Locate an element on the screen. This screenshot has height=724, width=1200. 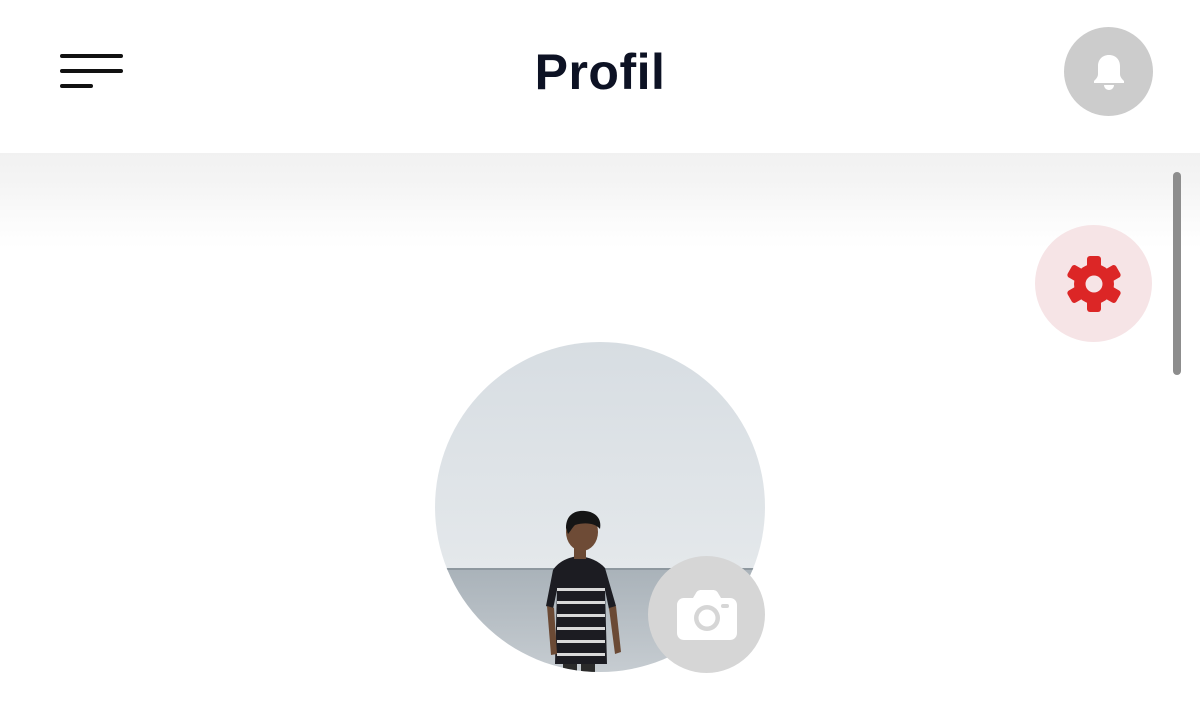
bell-icon is located at coordinates (1108, 72).